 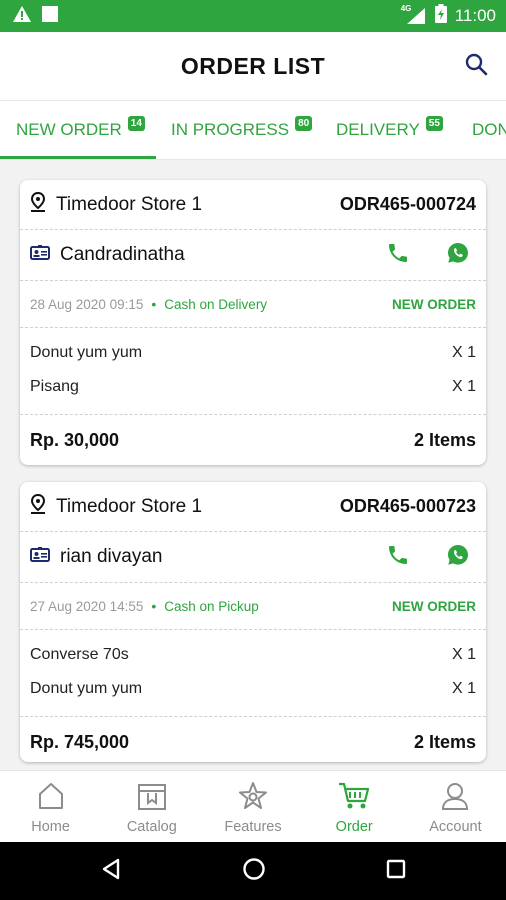 What do you see at coordinates (22, 16) in the screenshot?
I see `warning-icon` at bounding box center [22, 16].